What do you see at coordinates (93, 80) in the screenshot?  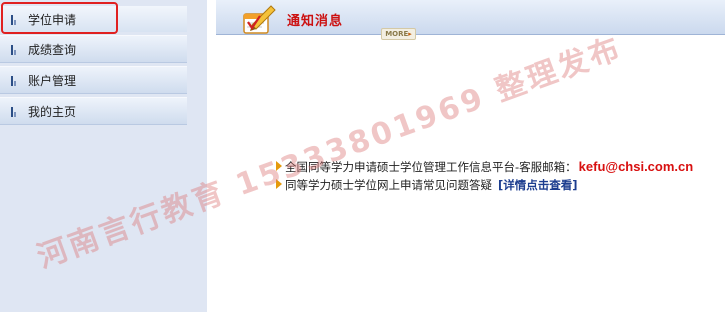 I see `sidebar-item-account-management: 账户管理` at bounding box center [93, 80].